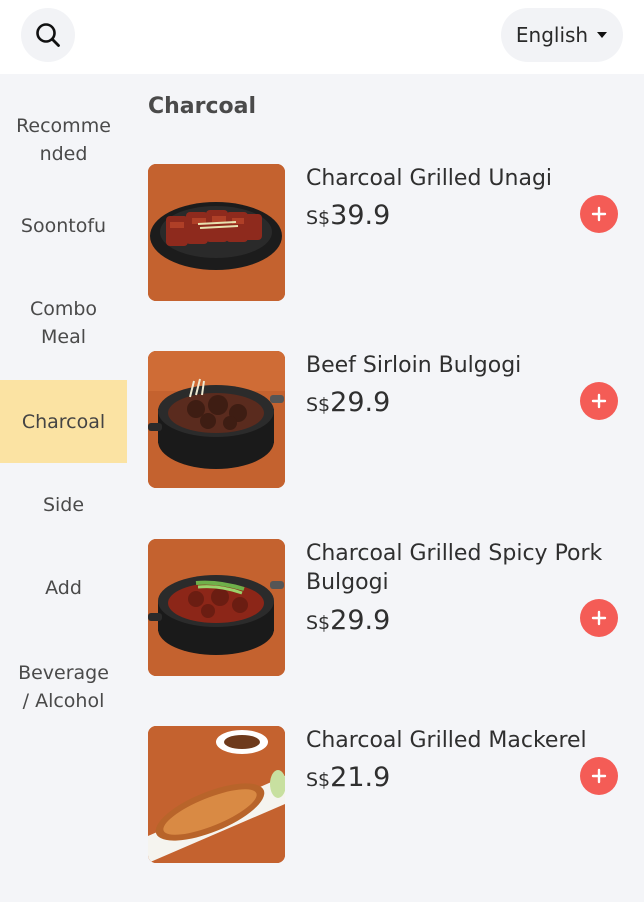  Describe the element at coordinates (602, 35) in the screenshot. I see `caret-down-icon` at that location.